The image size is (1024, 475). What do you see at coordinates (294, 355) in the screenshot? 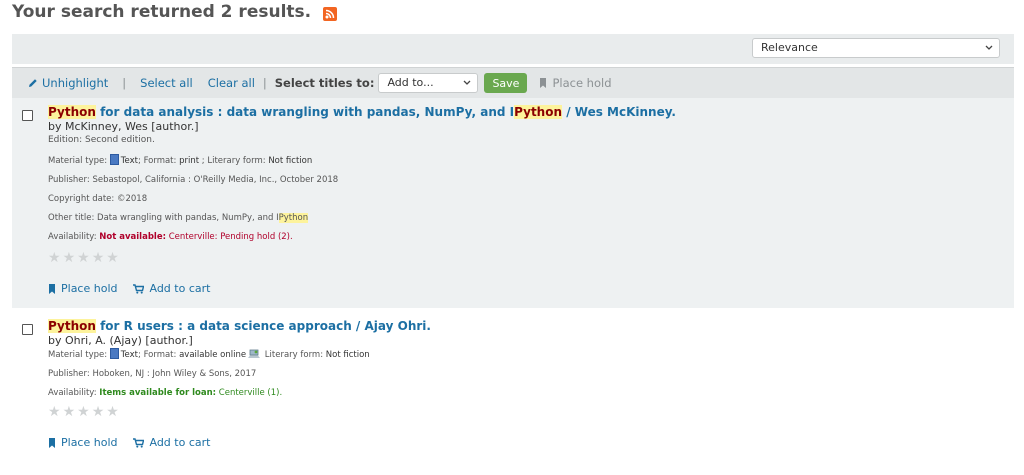
I see `literary-label: Literary form:` at bounding box center [294, 355].